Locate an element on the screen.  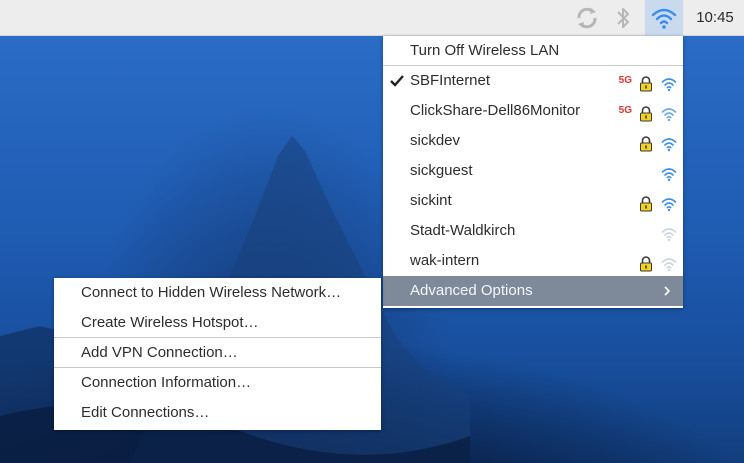
turn-off-wlan-label: Turn Off Wireless LAN is located at coordinates (485, 50).